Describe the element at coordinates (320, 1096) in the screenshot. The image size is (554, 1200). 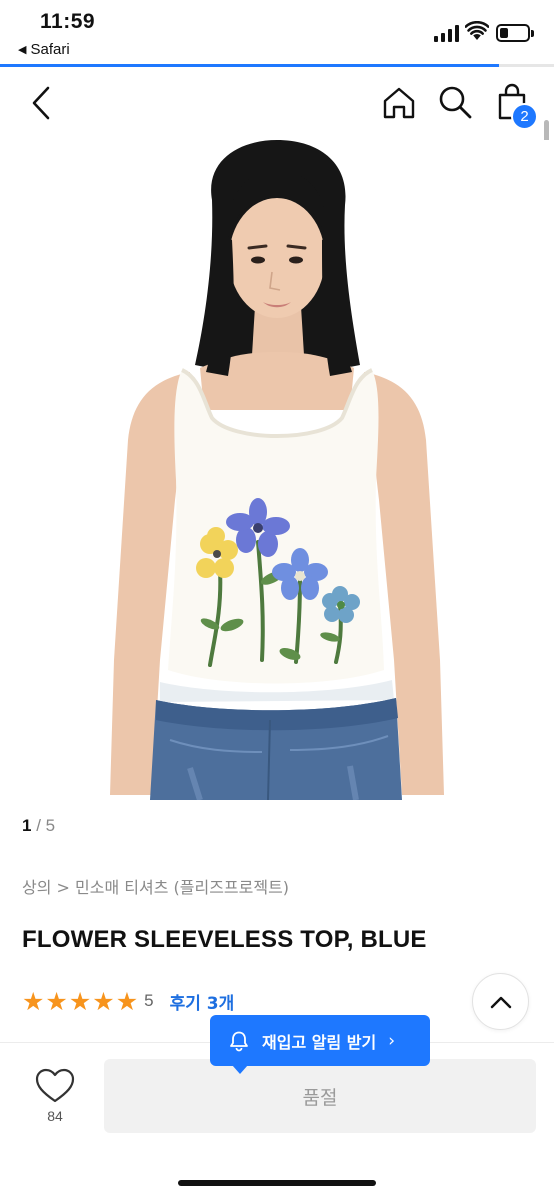
I see `soldout-button: 품절` at that location.